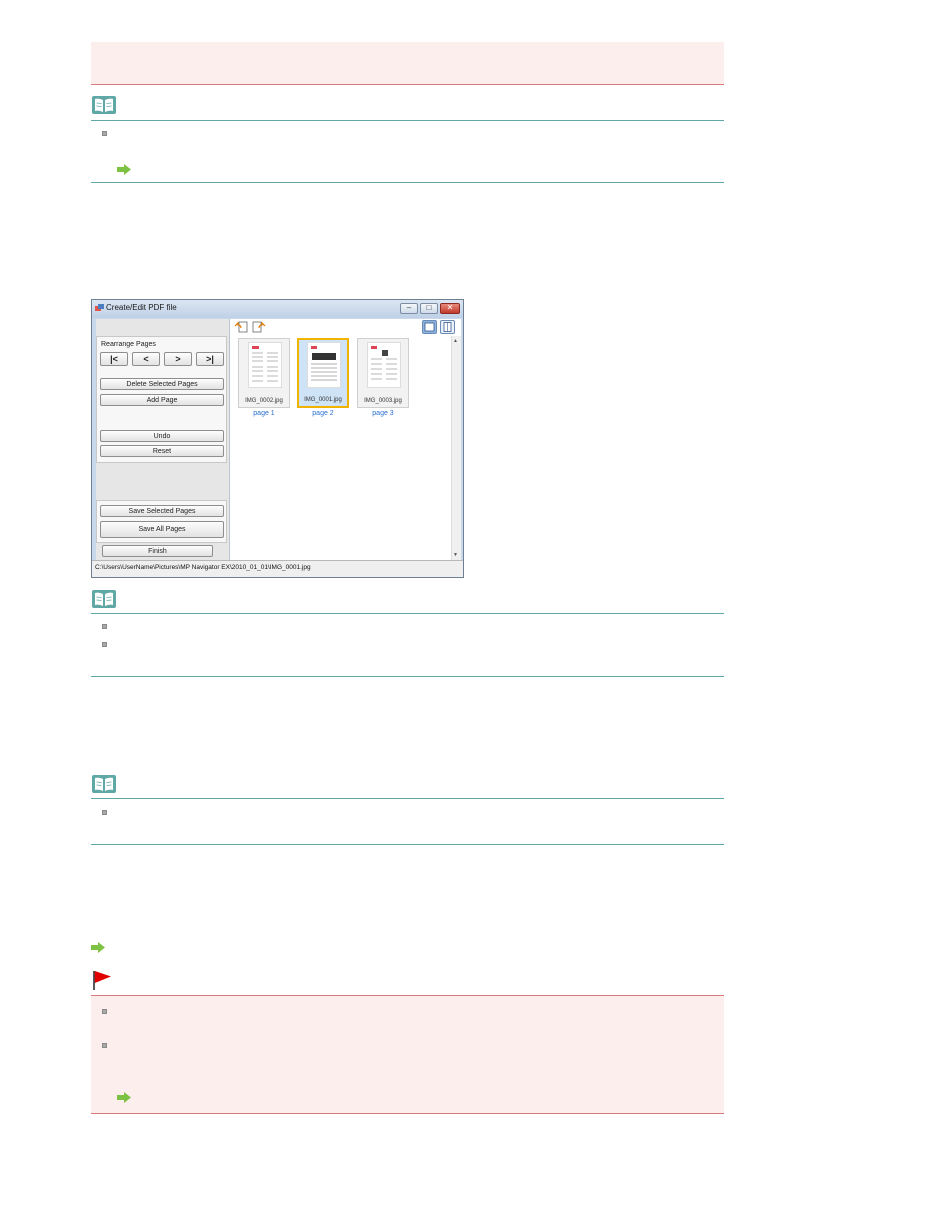 This screenshot has height=1229, width=950. What do you see at coordinates (241, 326) in the screenshot?
I see `rotate-left-icon` at bounding box center [241, 326].